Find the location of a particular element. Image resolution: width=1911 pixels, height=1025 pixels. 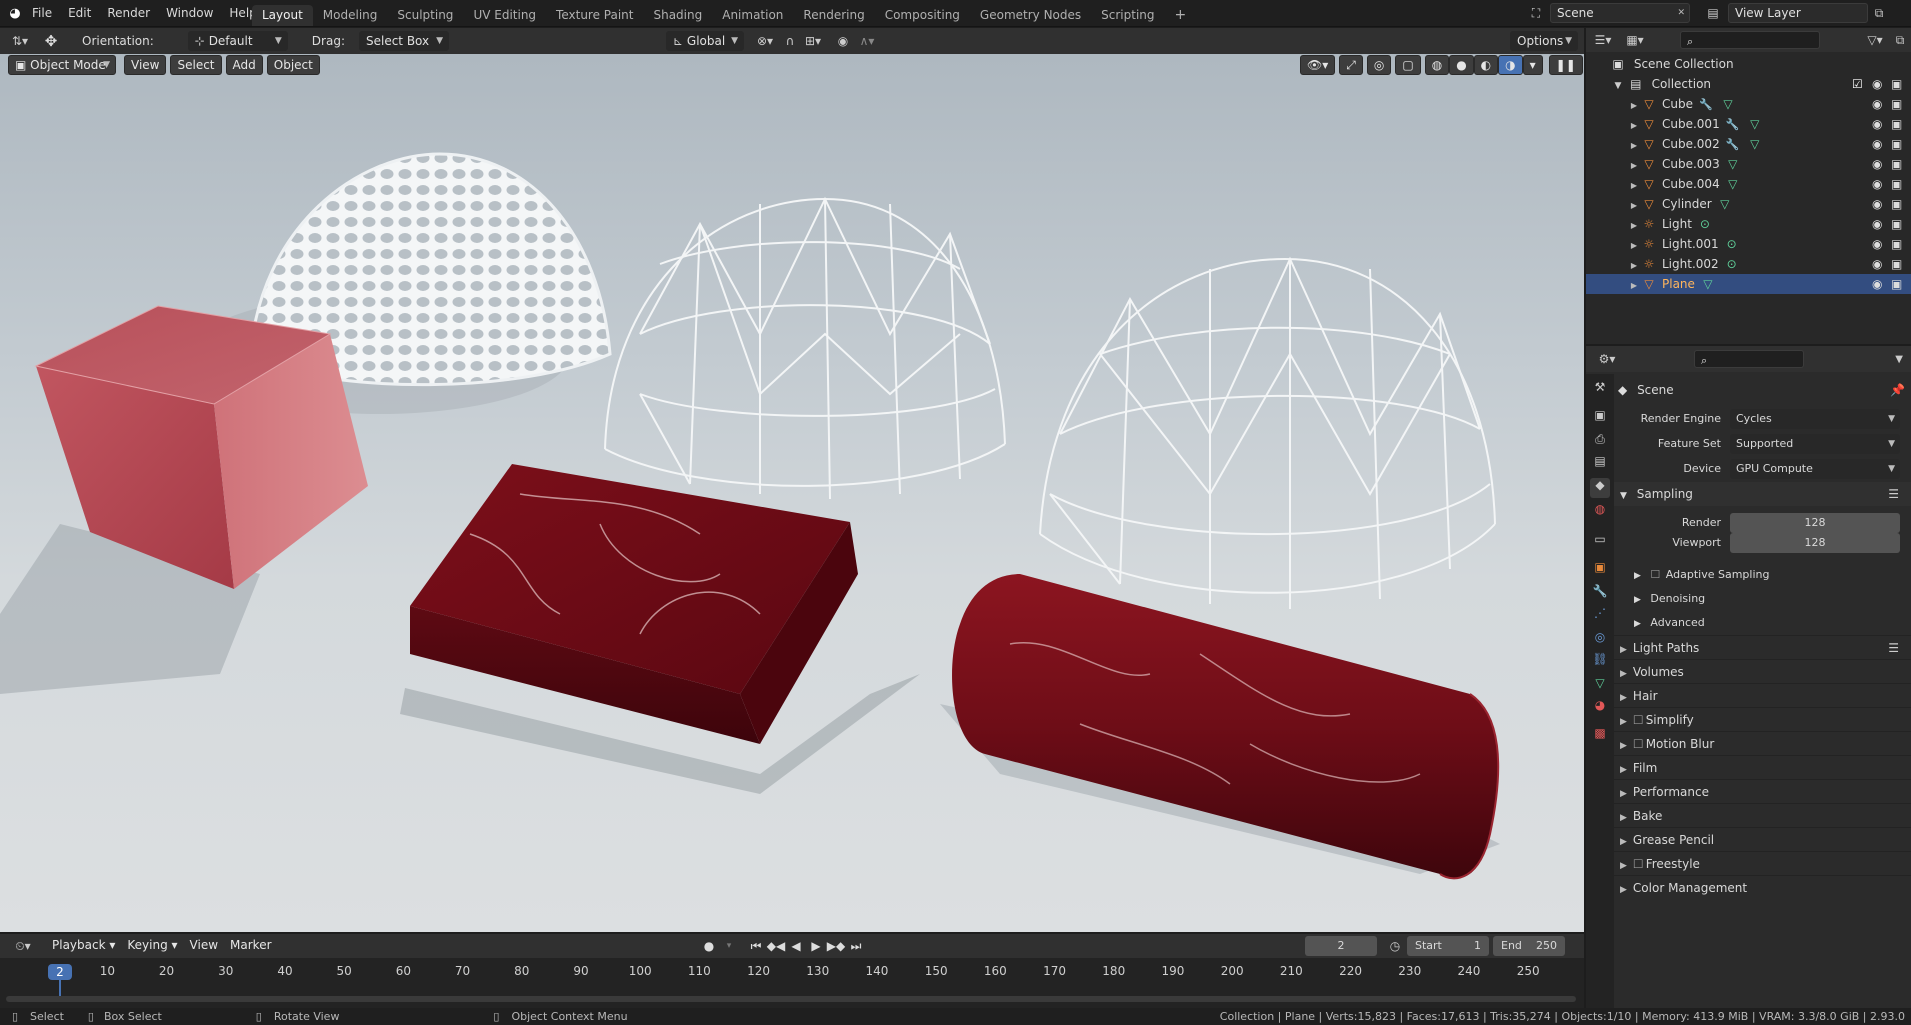

drag-dropdown: Select Box ▼ is located at coordinates (403, 41).